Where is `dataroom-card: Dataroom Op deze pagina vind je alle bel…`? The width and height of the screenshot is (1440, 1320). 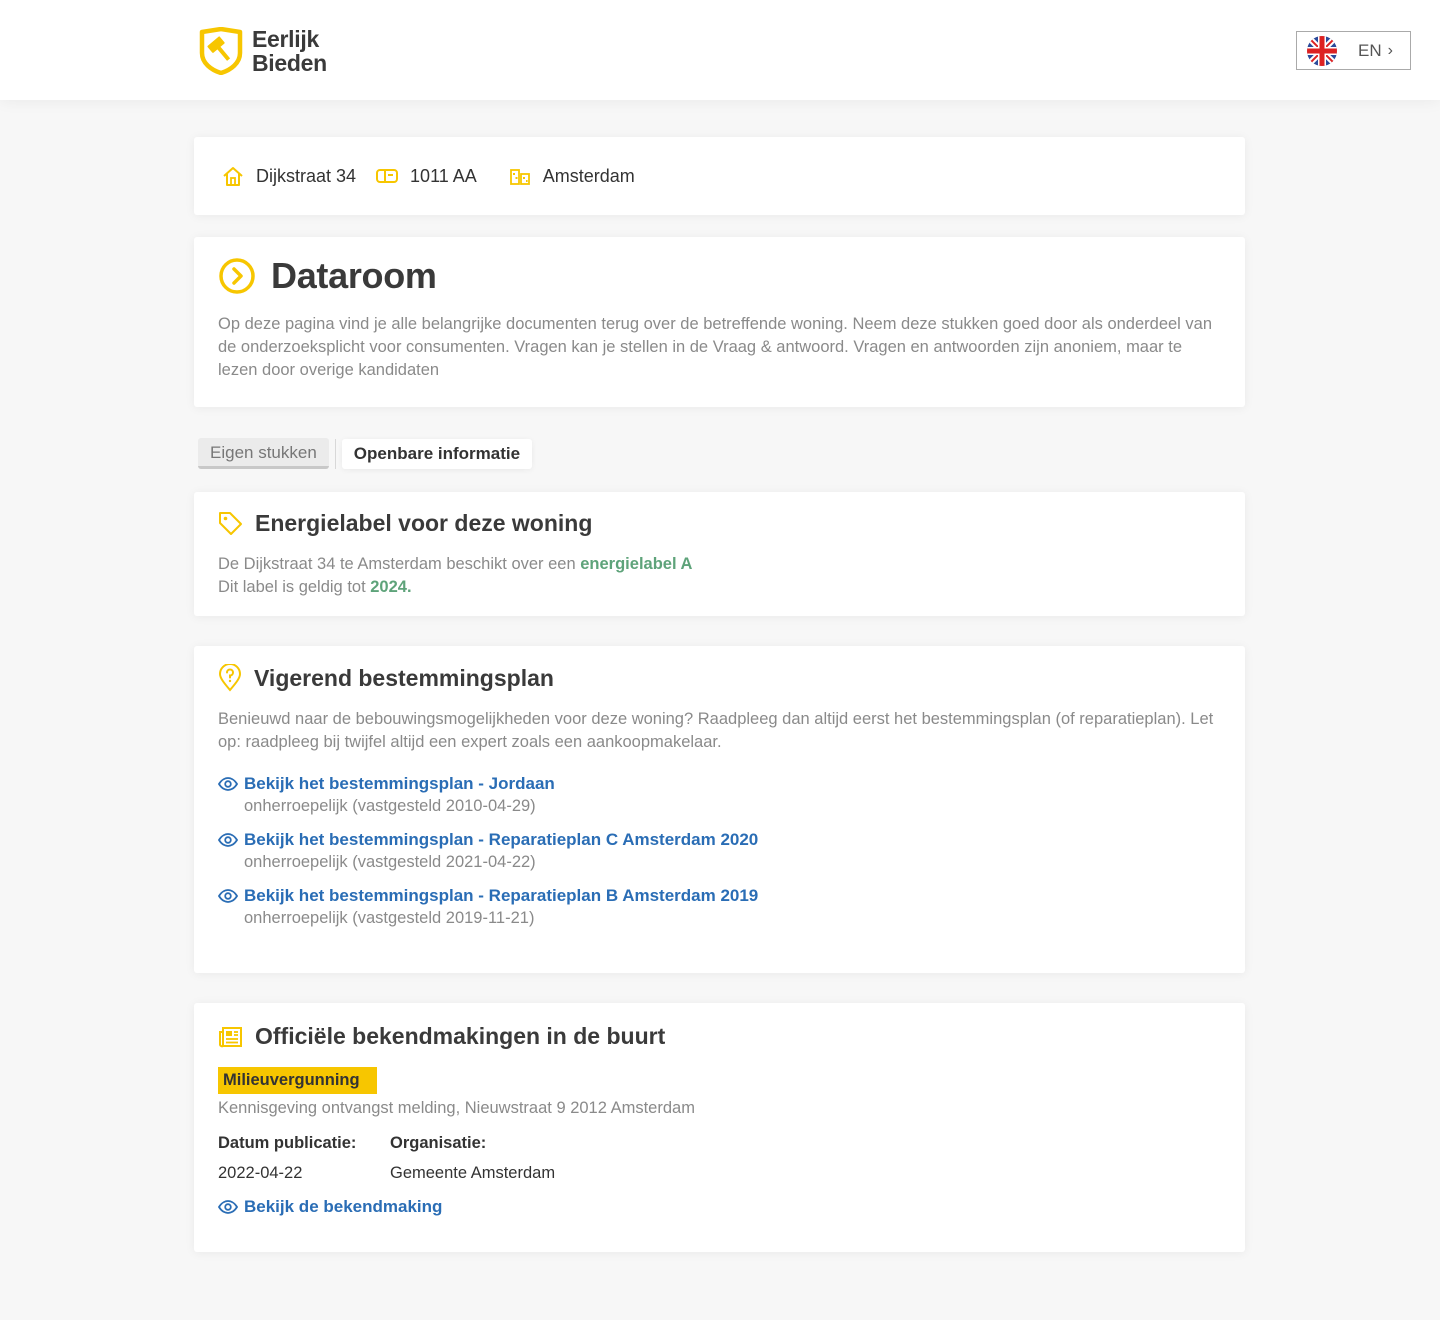 dataroom-card: Dataroom Op deze pagina vind je alle bel… is located at coordinates (719, 322).